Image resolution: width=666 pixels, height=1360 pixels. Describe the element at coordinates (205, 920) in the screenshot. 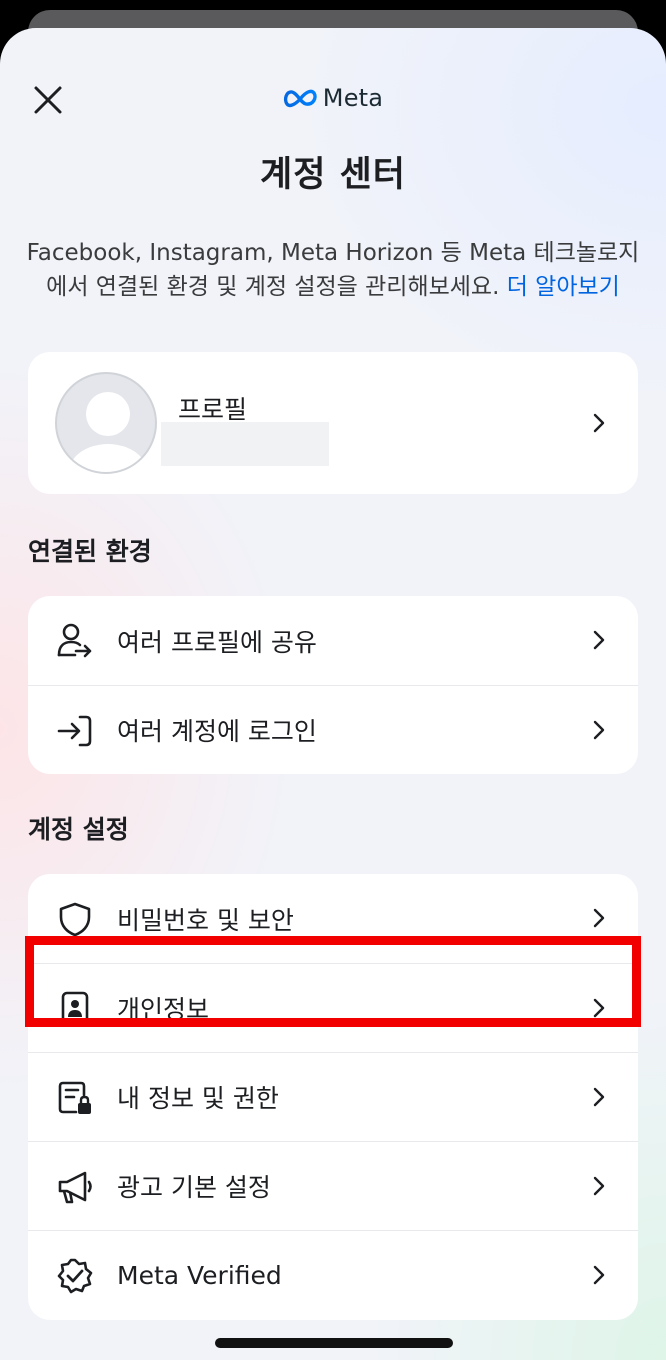

I see `password-security-label: 비밀번호 및 보안` at that location.